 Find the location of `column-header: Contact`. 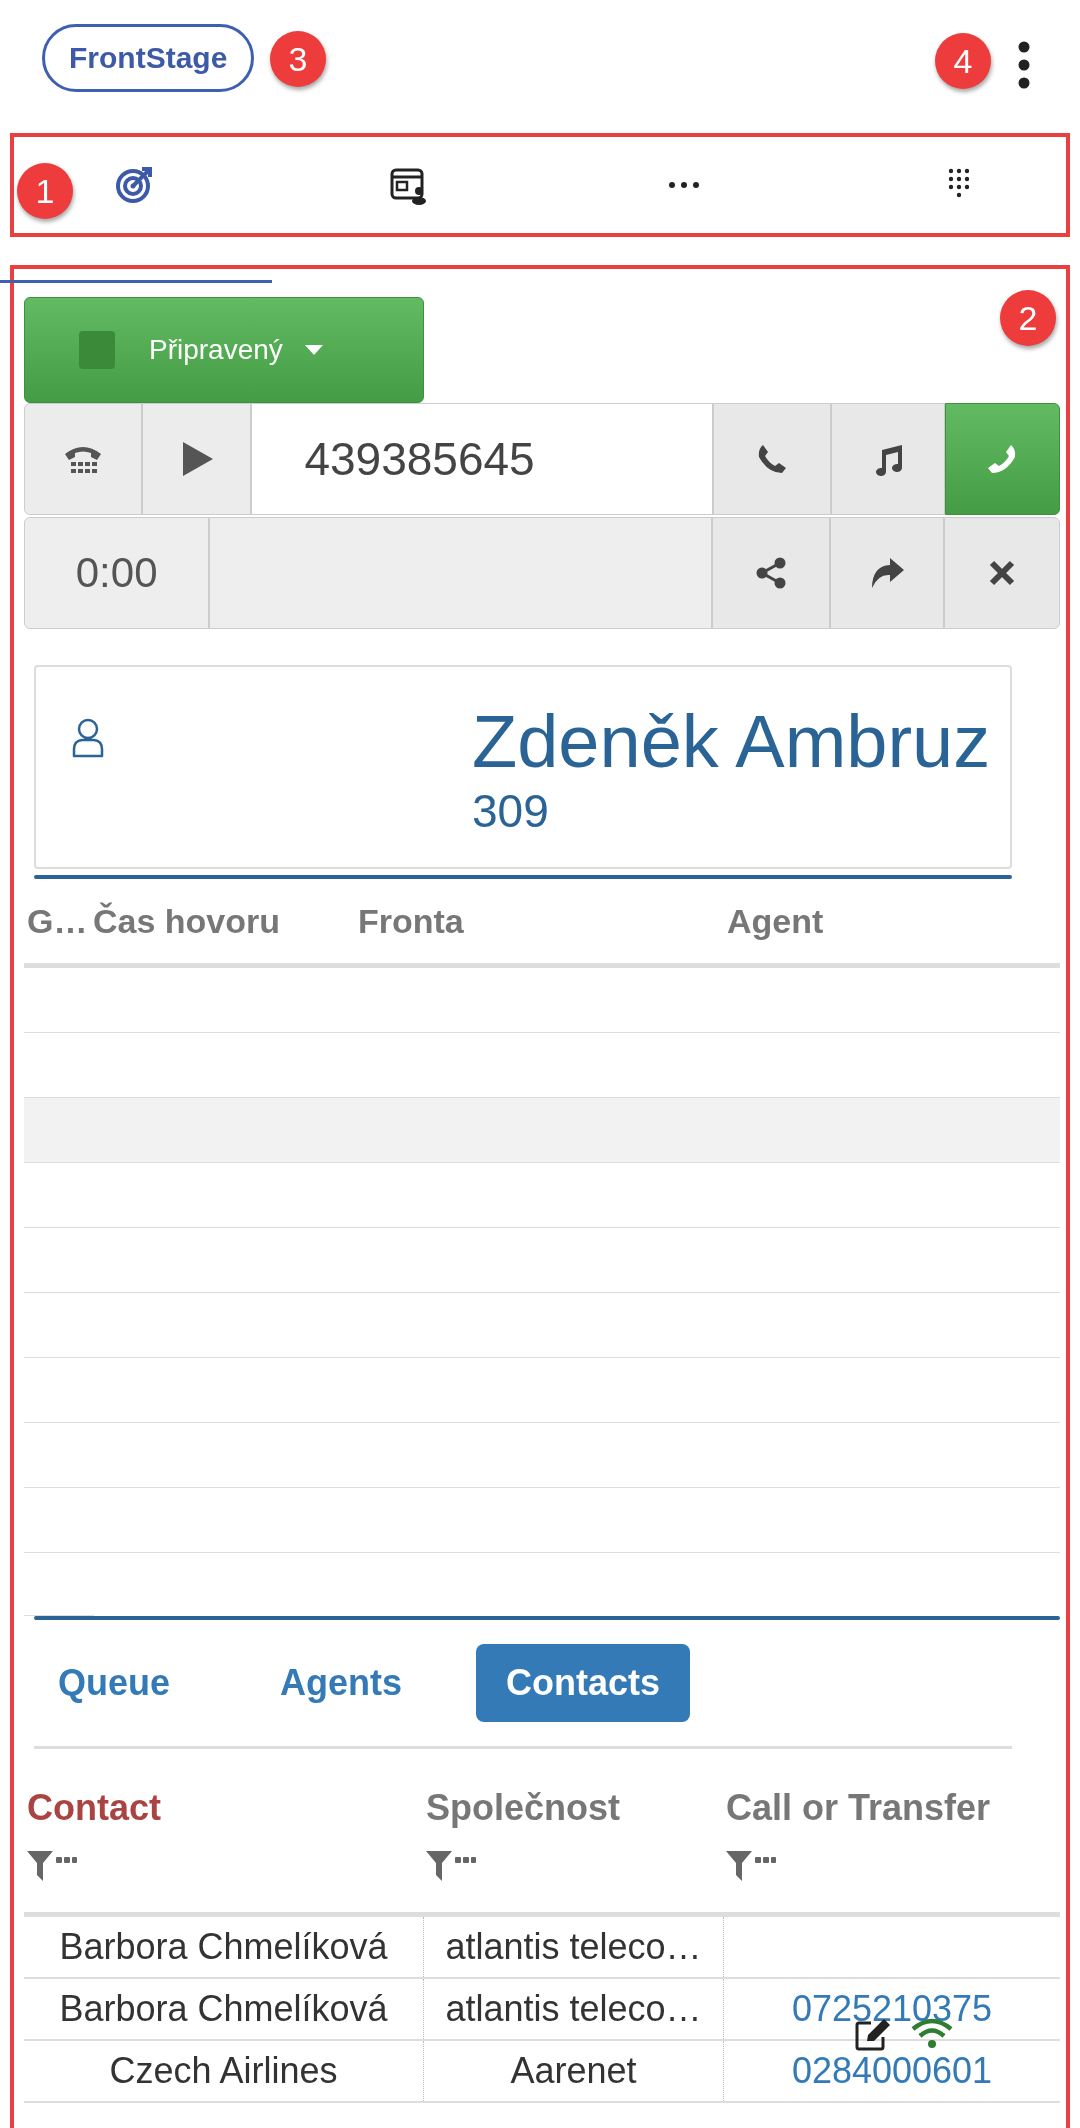

column-header: Contact is located at coordinates (94, 1808).